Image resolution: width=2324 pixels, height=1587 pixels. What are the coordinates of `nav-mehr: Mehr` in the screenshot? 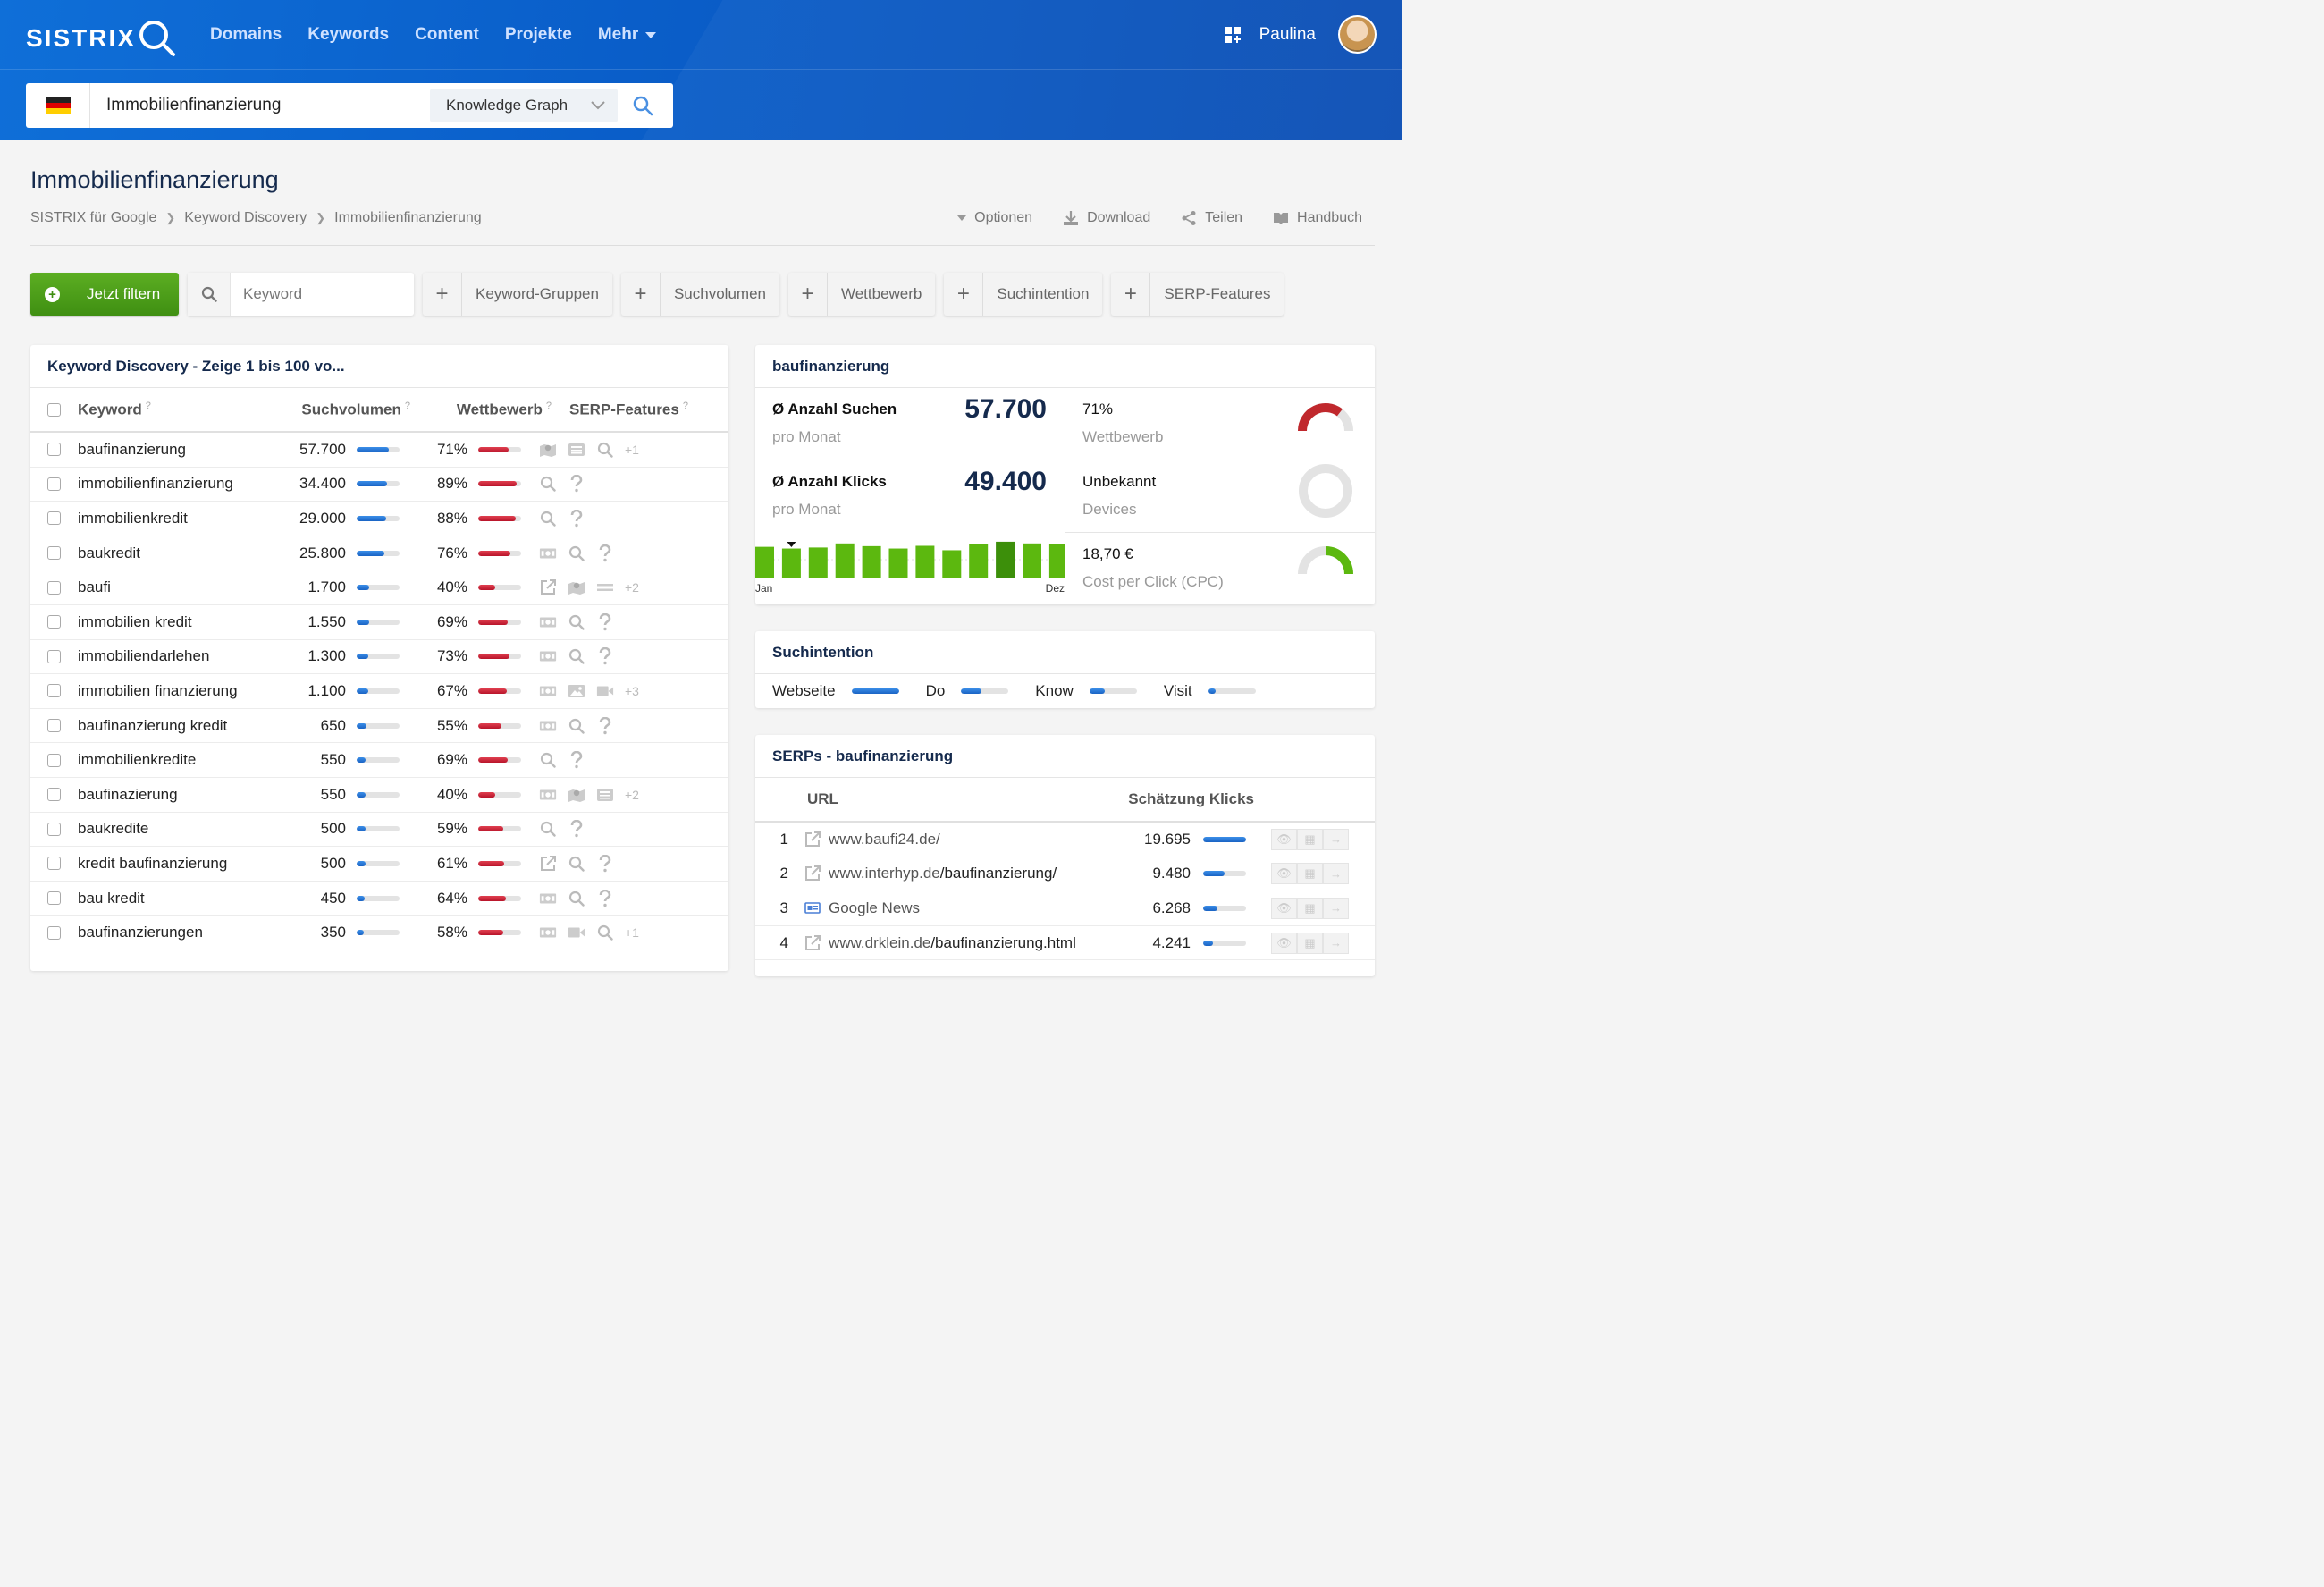 It's located at (627, 35).